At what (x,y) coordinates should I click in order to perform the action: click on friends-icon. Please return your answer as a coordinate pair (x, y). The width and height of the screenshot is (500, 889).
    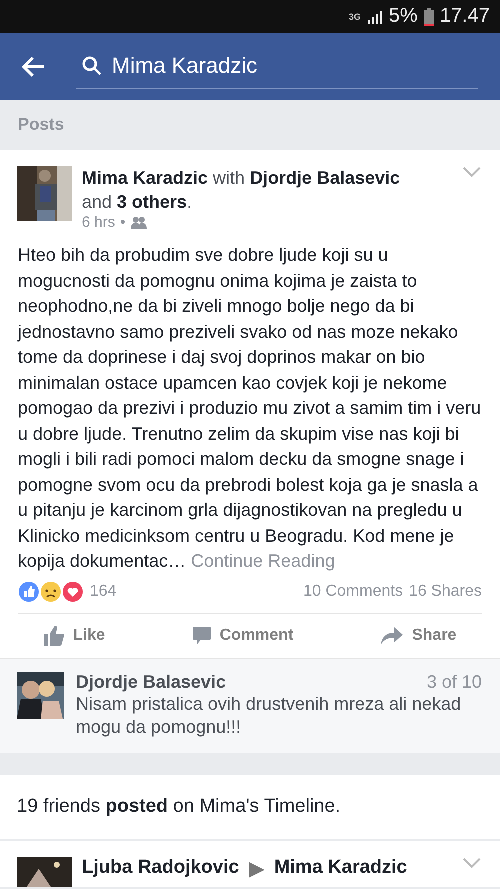
    Looking at the image, I should click on (138, 222).